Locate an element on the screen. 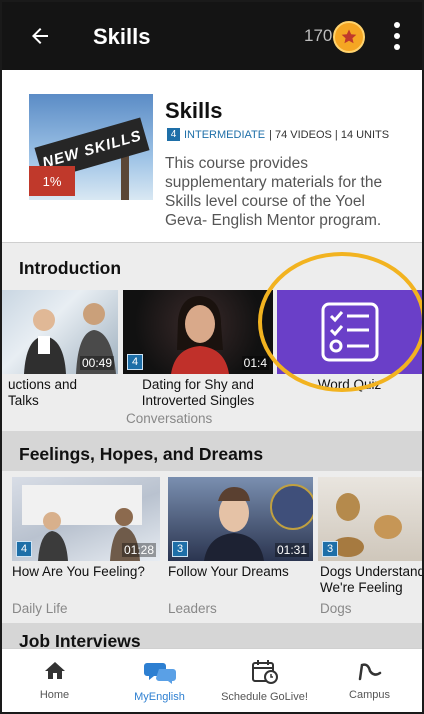 The height and width of the screenshot is (714, 424). star-coin-icon is located at coordinates (349, 37).